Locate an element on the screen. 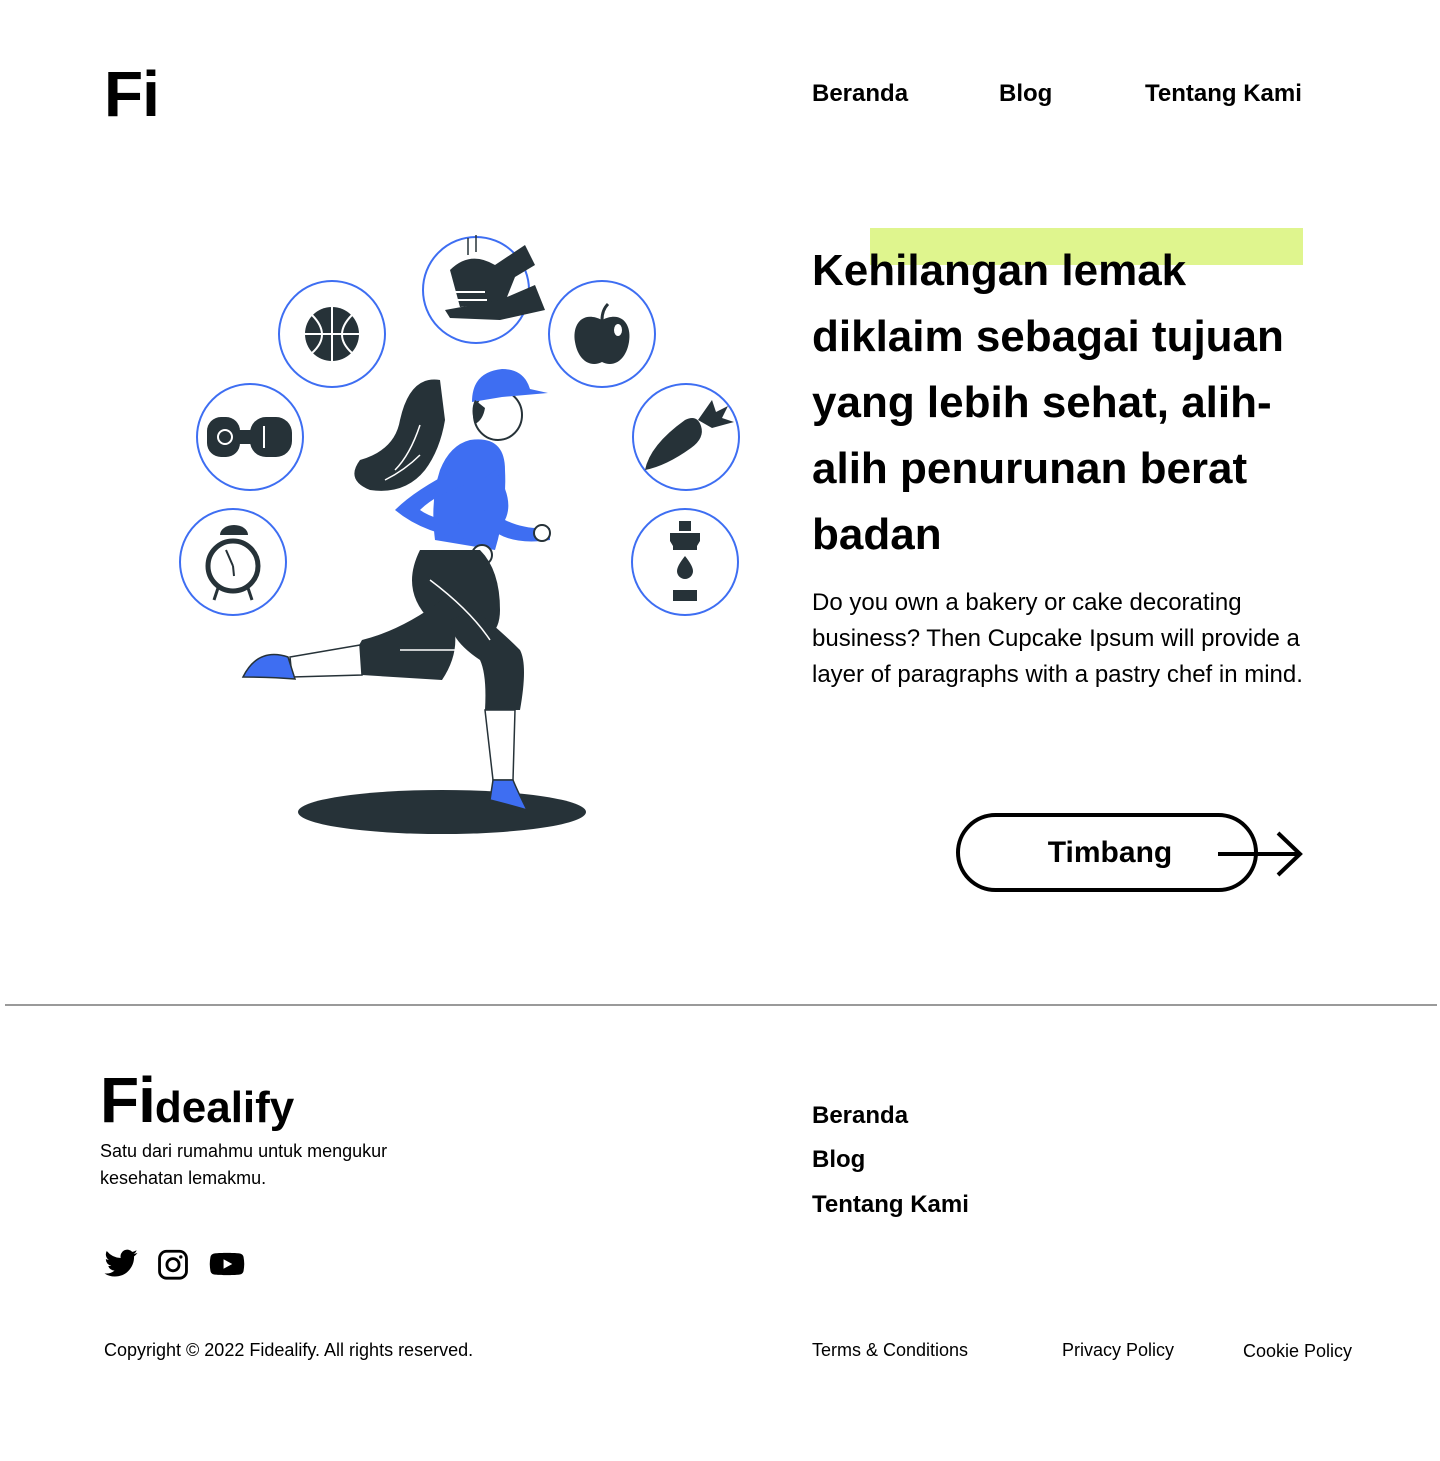 This screenshot has height=1461, width=1440. nav-tentang-kami: Tentang Kami is located at coordinates (1223, 94).